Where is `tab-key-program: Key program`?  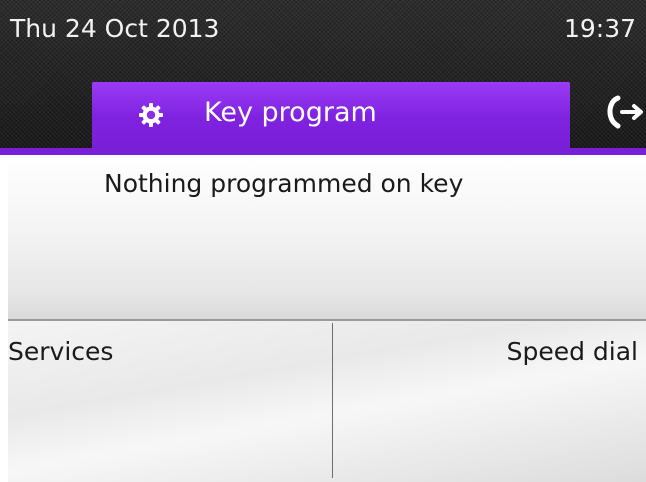 tab-key-program: Key program is located at coordinates (331, 115).